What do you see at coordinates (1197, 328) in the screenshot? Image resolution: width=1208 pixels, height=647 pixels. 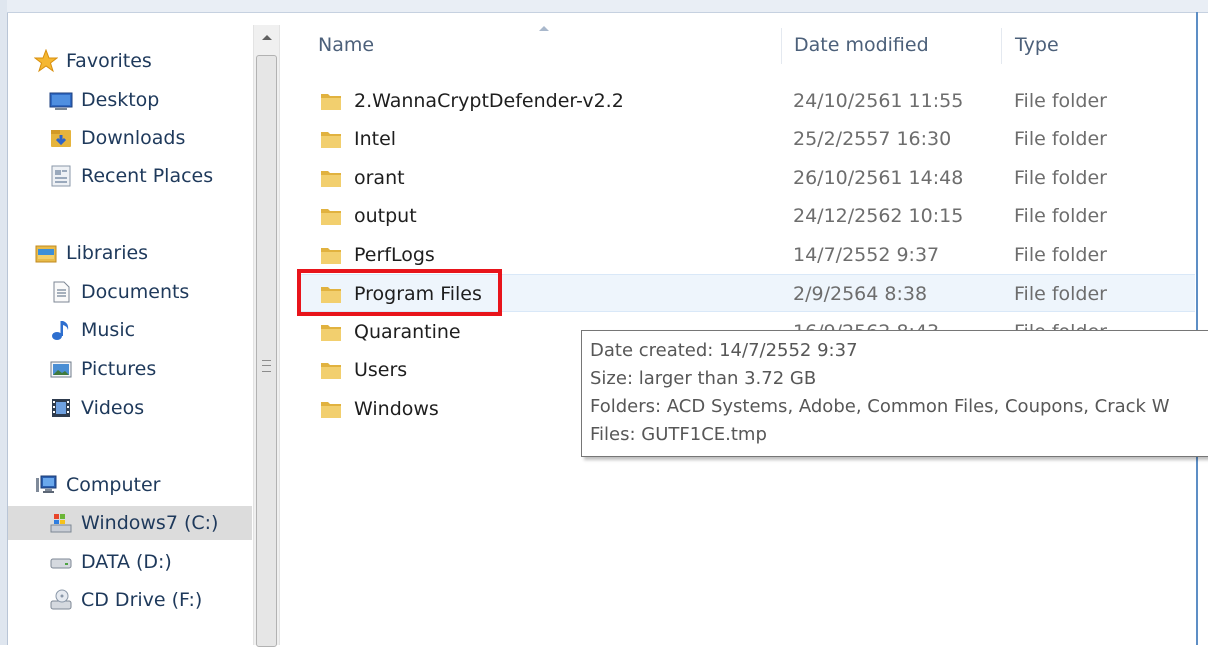 I see `window-frame-right` at bounding box center [1197, 328].